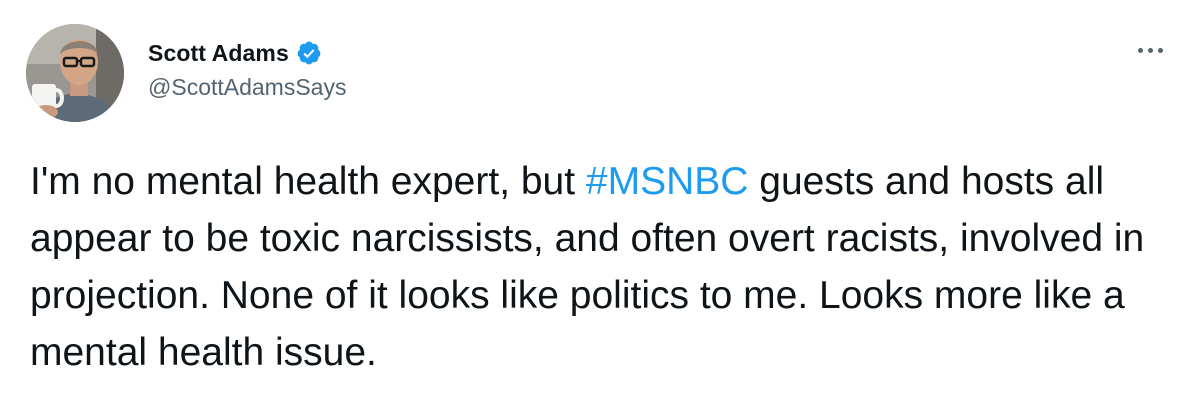 The width and height of the screenshot is (1200, 404). I want to click on avatar, so click(75, 73).